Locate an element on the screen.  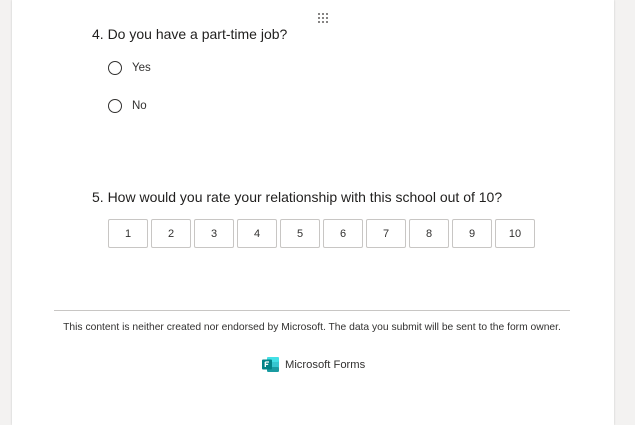
microsoft-forms-label: Microsoft Forms is located at coordinates (325, 364).